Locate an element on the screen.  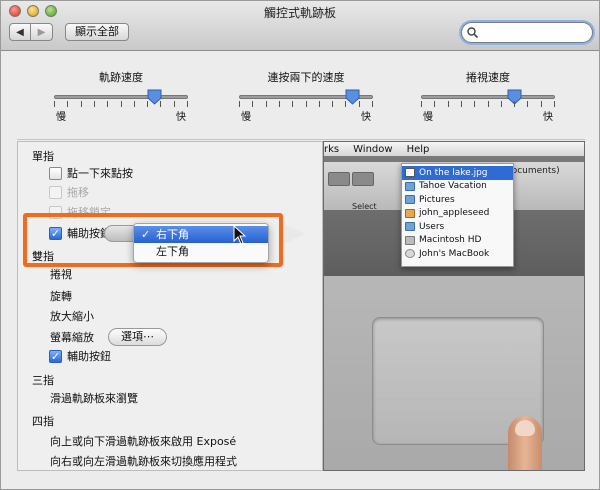
two-finger-secondary-click-checkbox: ✓ is located at coordinates (55, 356).